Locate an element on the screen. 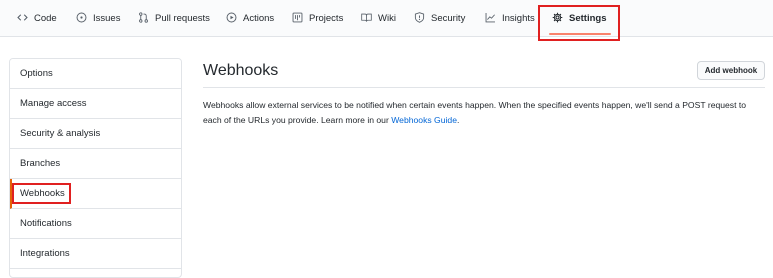  tab-settings-label: Settings is located at coordinates (588, 18).